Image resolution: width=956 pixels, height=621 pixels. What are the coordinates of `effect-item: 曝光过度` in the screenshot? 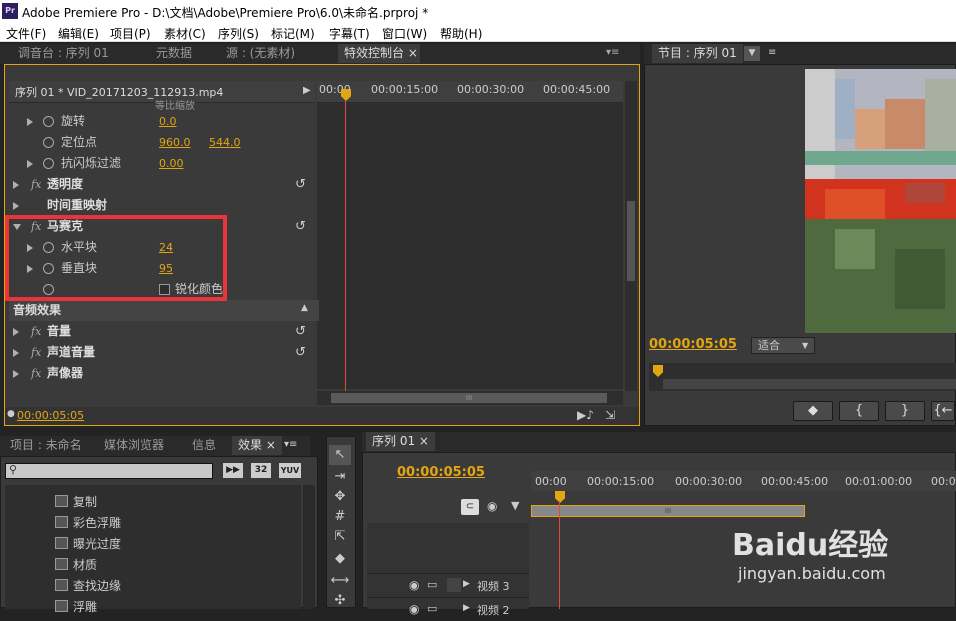 It's located at (97, 543).